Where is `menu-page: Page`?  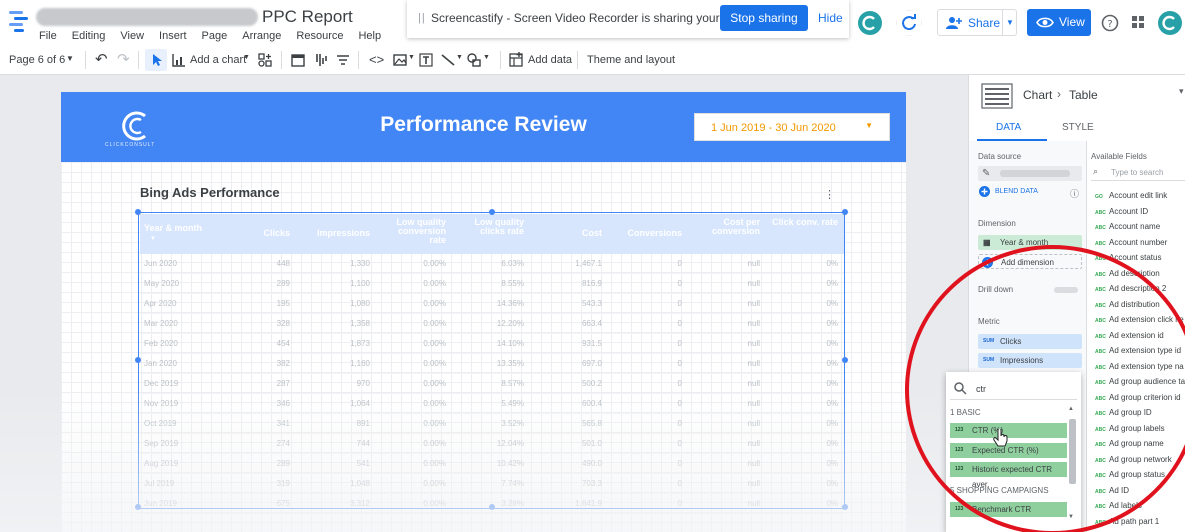
menu-page: Page is located at coordinates (215, 36).